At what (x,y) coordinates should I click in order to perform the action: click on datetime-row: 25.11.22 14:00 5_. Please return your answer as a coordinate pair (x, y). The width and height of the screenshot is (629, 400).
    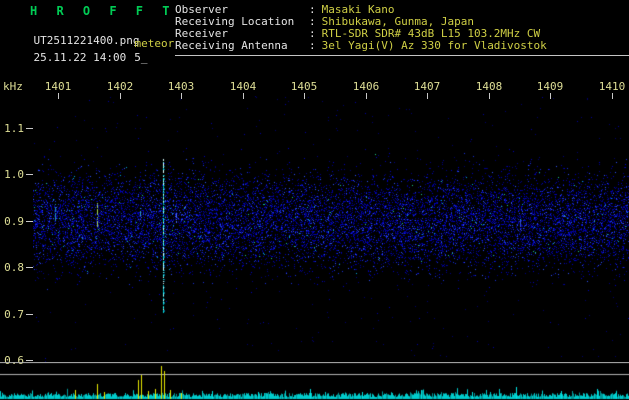
    Looking at the image, I should click on (77, 57).